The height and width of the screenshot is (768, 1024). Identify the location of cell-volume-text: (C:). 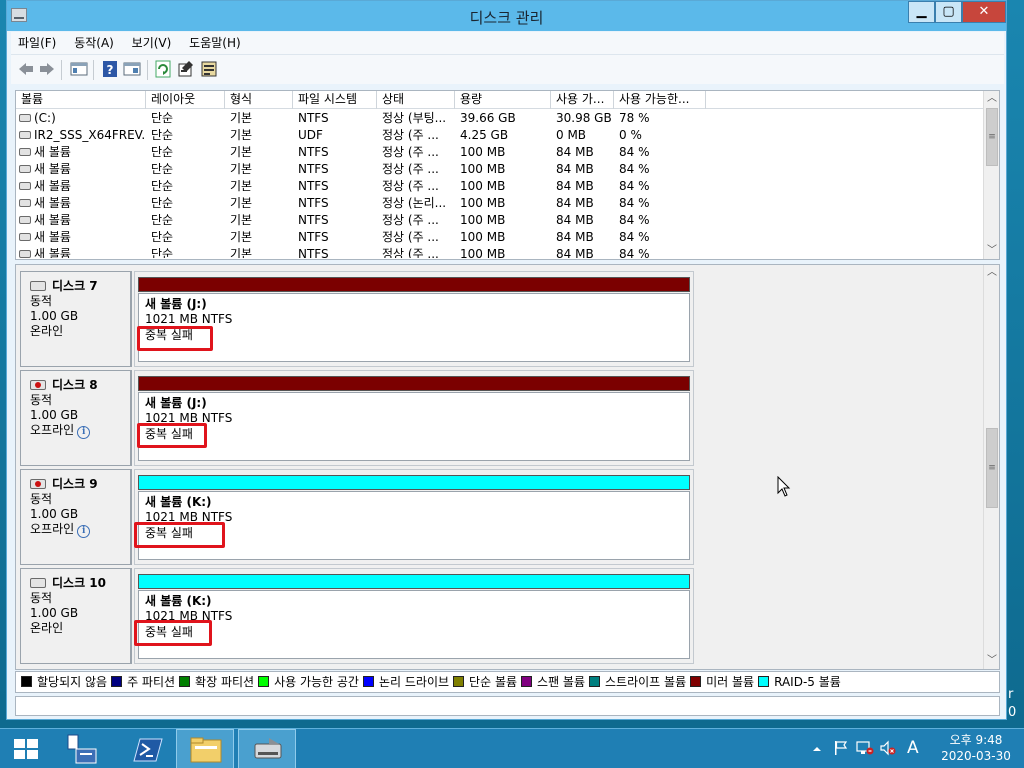
(45, 118).